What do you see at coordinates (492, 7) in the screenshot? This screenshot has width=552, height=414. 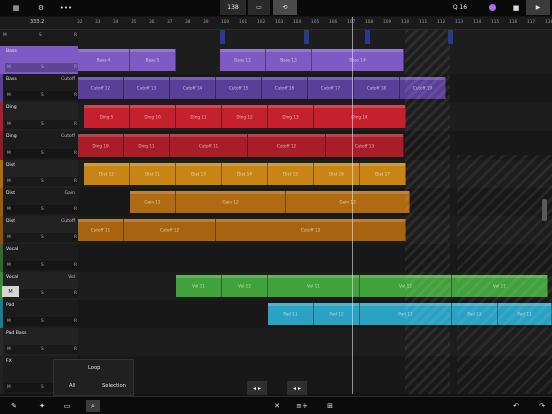 I see `record-button` at bounding box center [492, 7].